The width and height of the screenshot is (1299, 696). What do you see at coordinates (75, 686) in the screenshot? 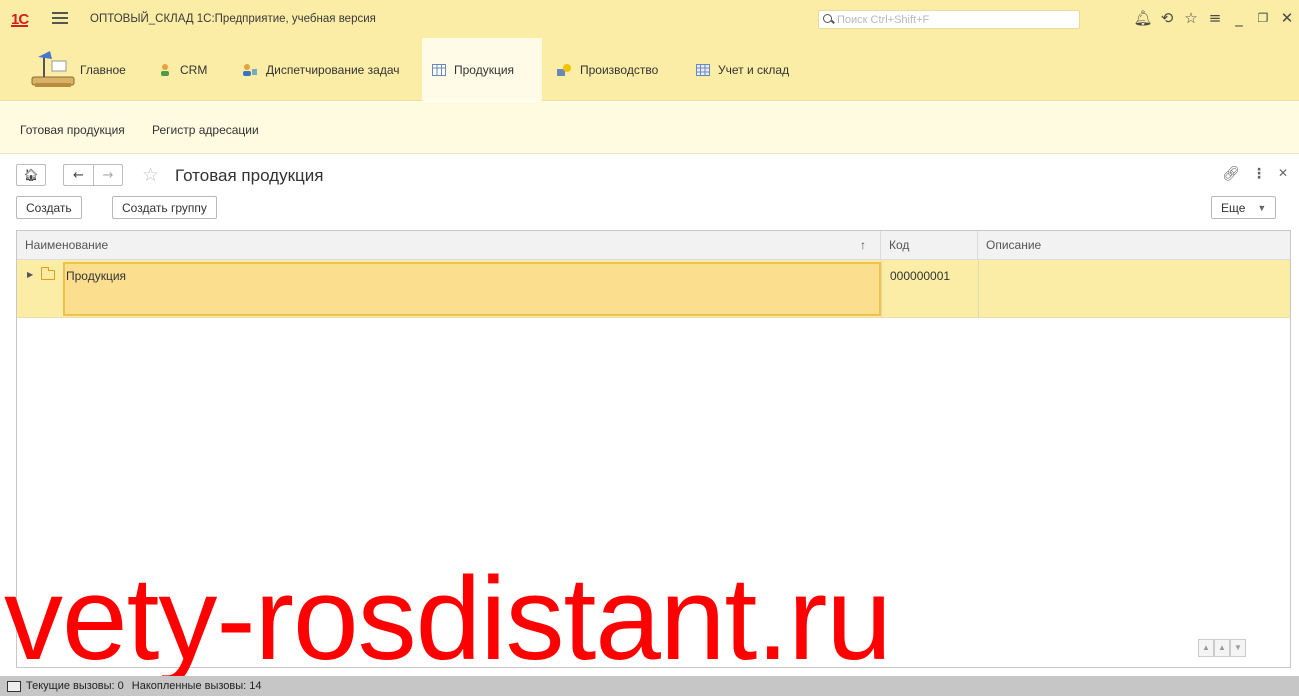
I see `current-calls: Текущие вызовы: 0` at bounding box center [75, 686].